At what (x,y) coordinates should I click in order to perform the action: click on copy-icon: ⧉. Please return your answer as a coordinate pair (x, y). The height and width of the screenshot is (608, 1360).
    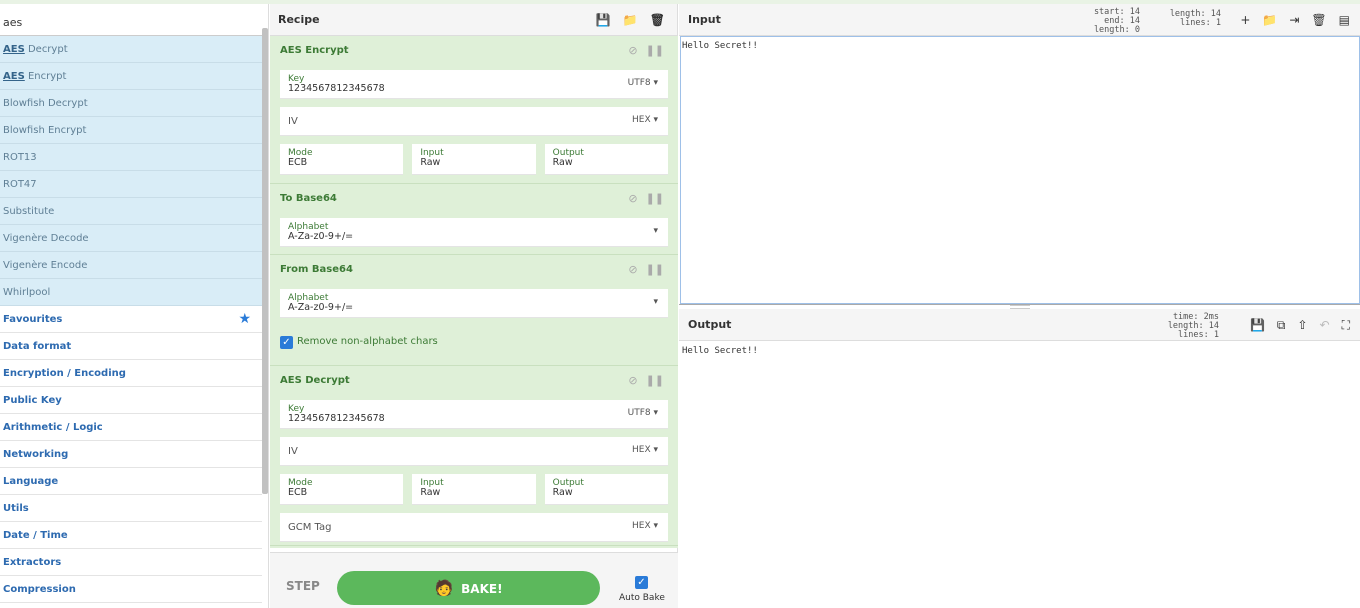
    Looking at the image, I should click on (1281, 325).